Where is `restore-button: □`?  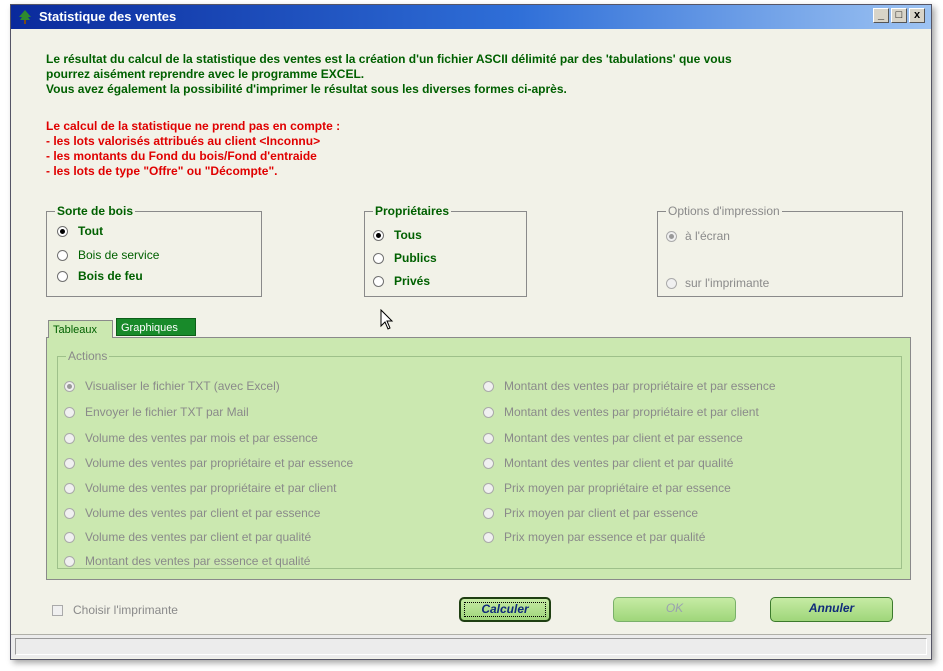 restore-button: □ is located at coordinates (899, 15).